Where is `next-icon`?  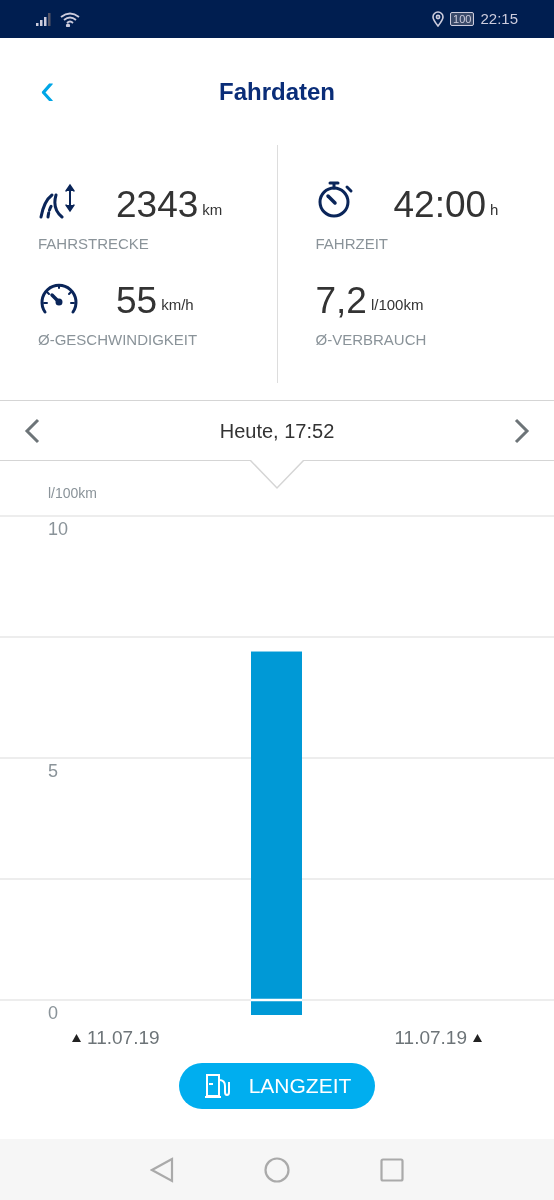 next-icon is located at coordinates (522, 430).